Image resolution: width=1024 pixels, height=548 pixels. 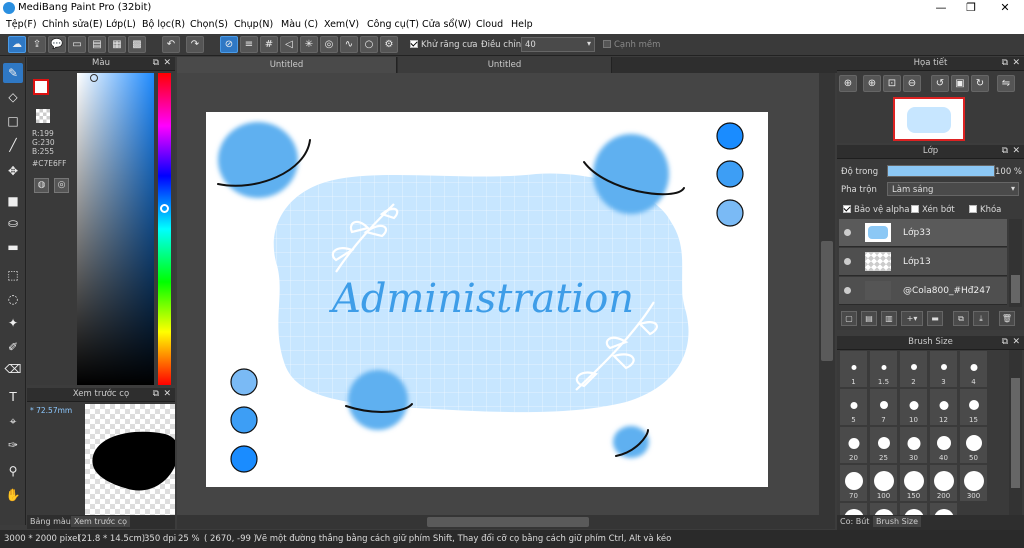 I want to click on brush-size-option: 50, so click(x=973, y=445).